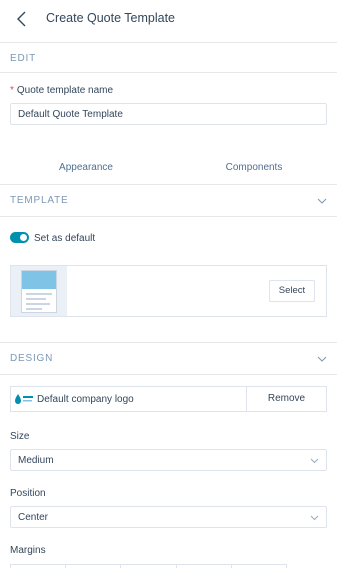 The width and height of the screenshot is (337, 568). I want to click on company-logo-icon, so click(24, 399).